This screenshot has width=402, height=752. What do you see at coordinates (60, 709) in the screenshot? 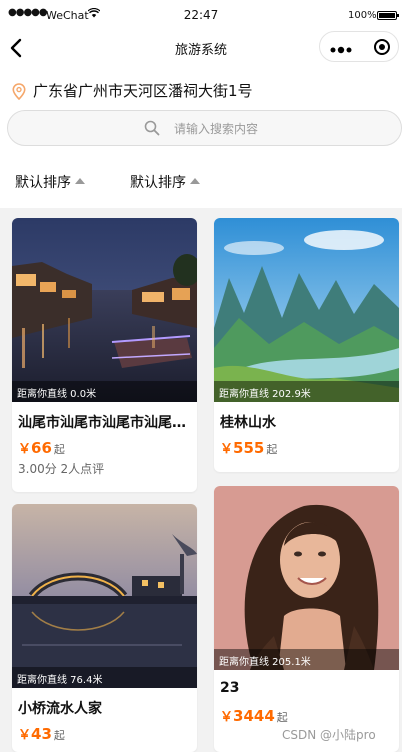
I see `attraction-name: 小桥流水人家` at bounding box center [60, 709].